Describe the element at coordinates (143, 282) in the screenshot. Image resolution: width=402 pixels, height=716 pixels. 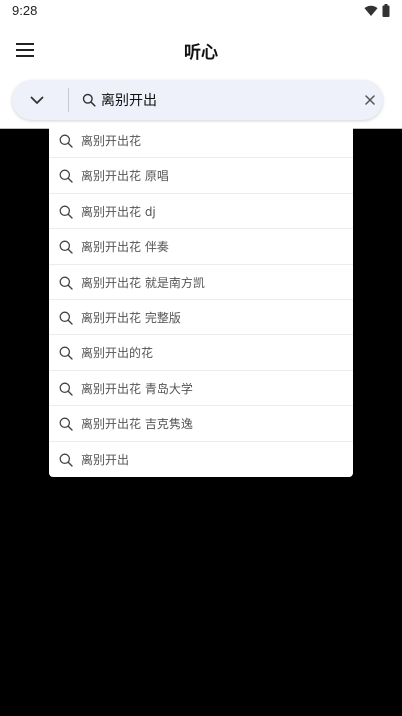
I see `suggestion-text: 离别开出花 就是南方凯` at that location.